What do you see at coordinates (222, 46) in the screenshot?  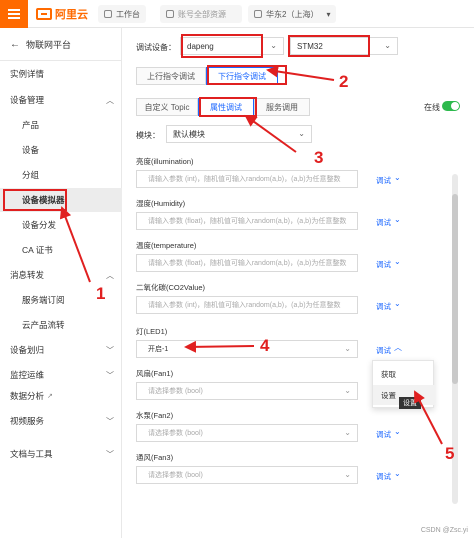 I see `highlight-device-select` at bounding box center [222, 46].